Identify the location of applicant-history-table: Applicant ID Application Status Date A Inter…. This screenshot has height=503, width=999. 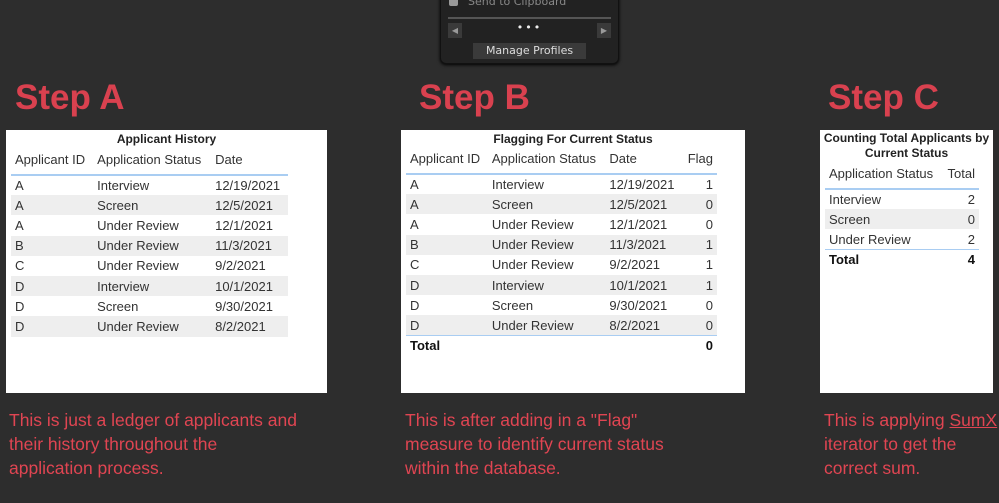
(149, 241).